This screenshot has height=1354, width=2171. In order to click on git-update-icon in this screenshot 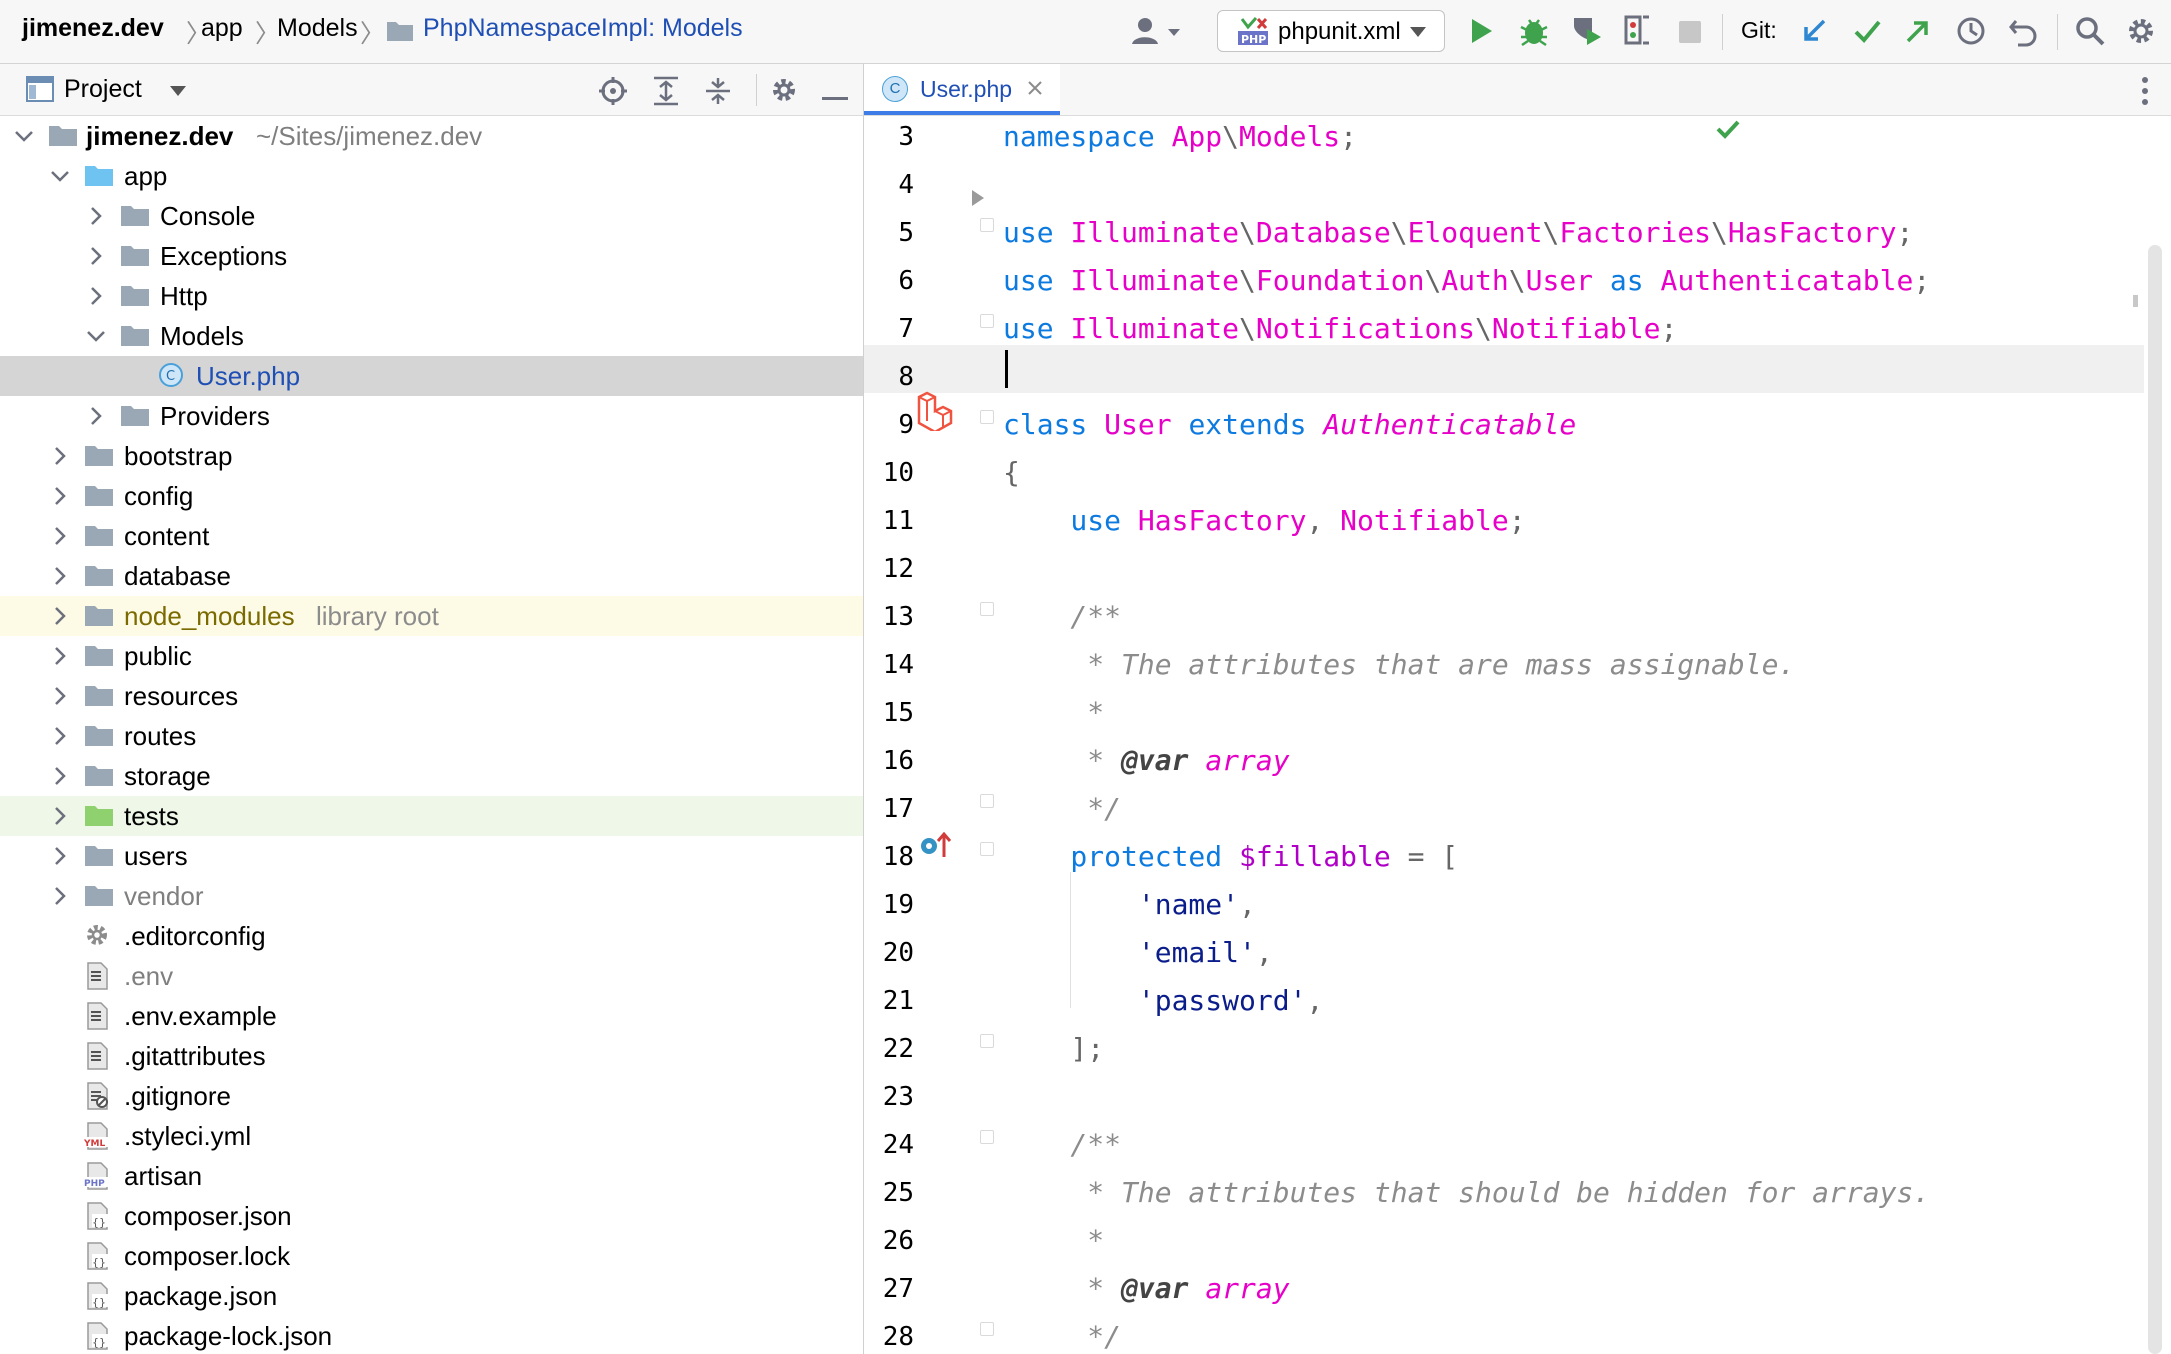, I will do `click(1814, 31)`.